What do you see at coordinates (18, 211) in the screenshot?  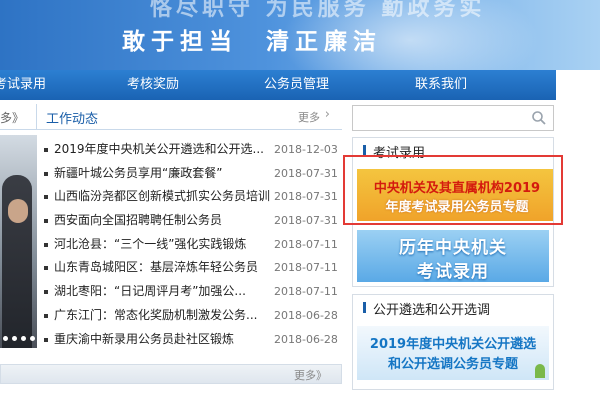 I see `slider-photo-face` at bounding box center [18, 211].